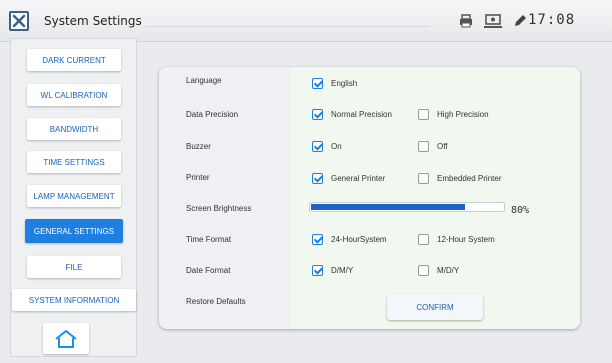  I want to click on nav-file: FILE, so click(74, 267).